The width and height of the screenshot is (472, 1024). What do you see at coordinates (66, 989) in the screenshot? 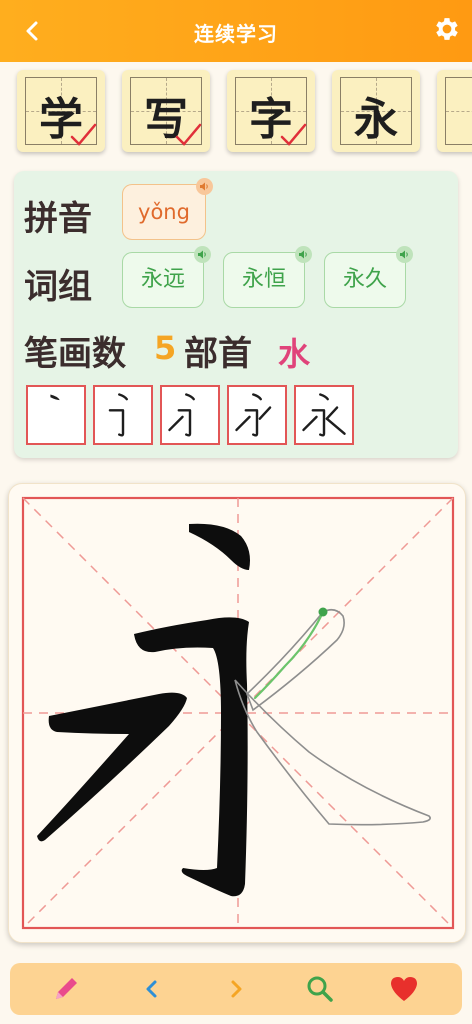
I see `pencil-icon` at bounding box center [66, 989].